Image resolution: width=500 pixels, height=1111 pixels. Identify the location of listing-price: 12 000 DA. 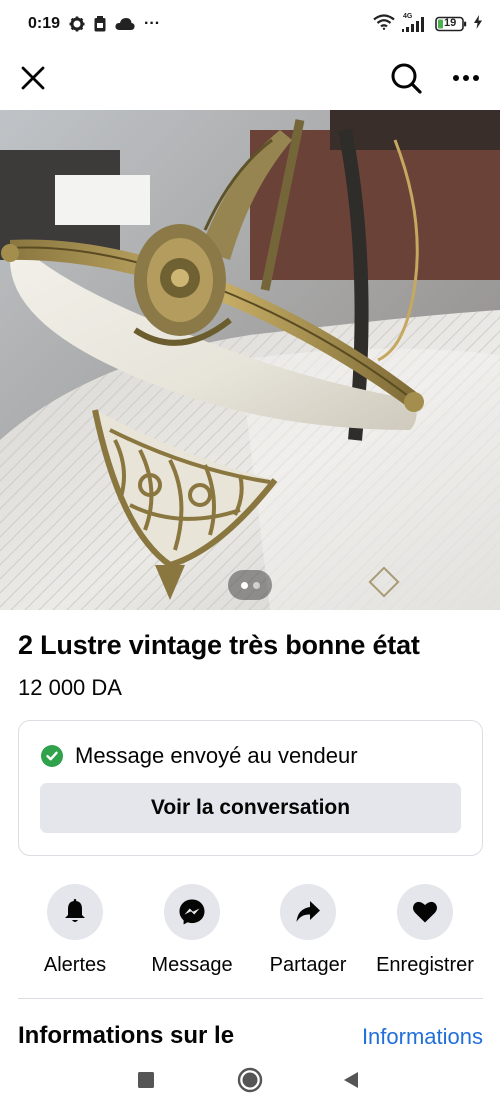
(70, 687).